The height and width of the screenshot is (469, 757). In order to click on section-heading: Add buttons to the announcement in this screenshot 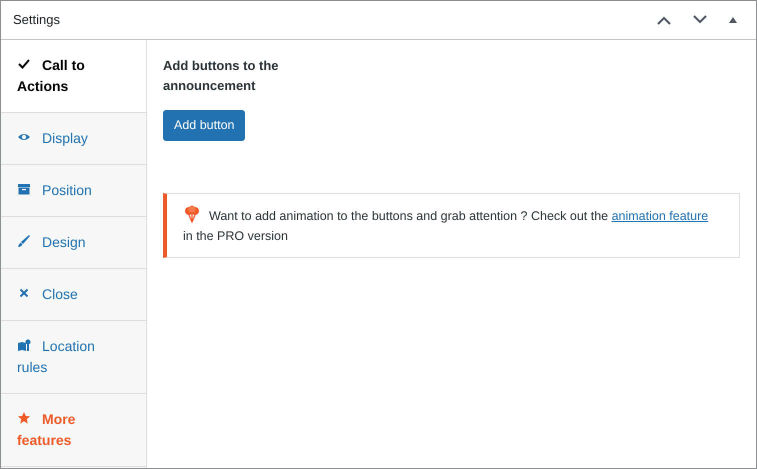, I will do `click(221, 76)`.